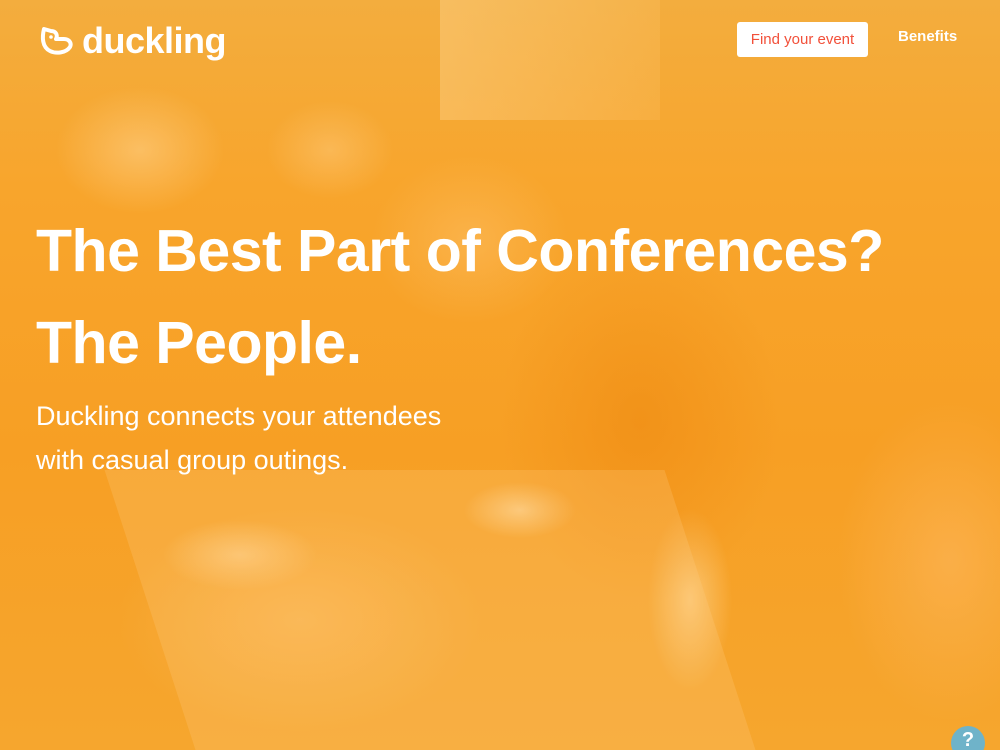 This screenshot has width=1000, height=750. I want to click on duckling-logo-icon, so click(56, 41).